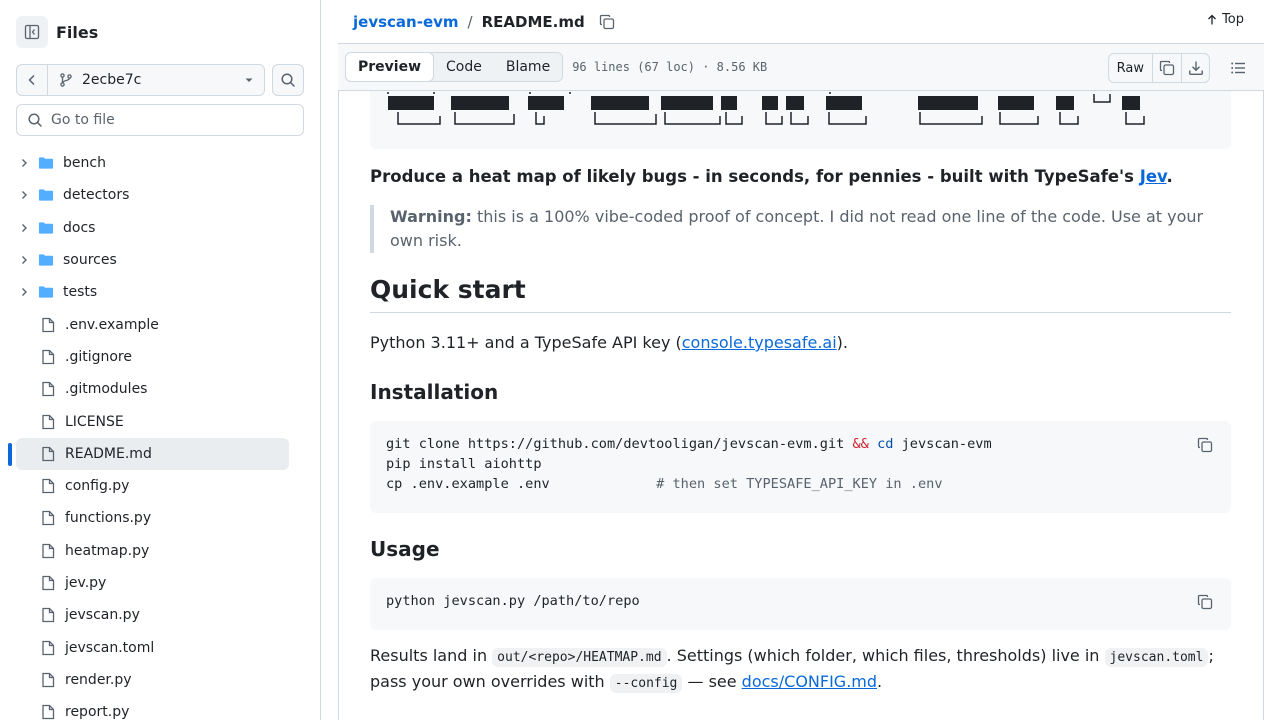 The height and width of the screenshot is (720, 1280). Describe the element at coordinates (156, 80) in the screenshot. I see `branch-selector: 2ecbe7c` at that location.